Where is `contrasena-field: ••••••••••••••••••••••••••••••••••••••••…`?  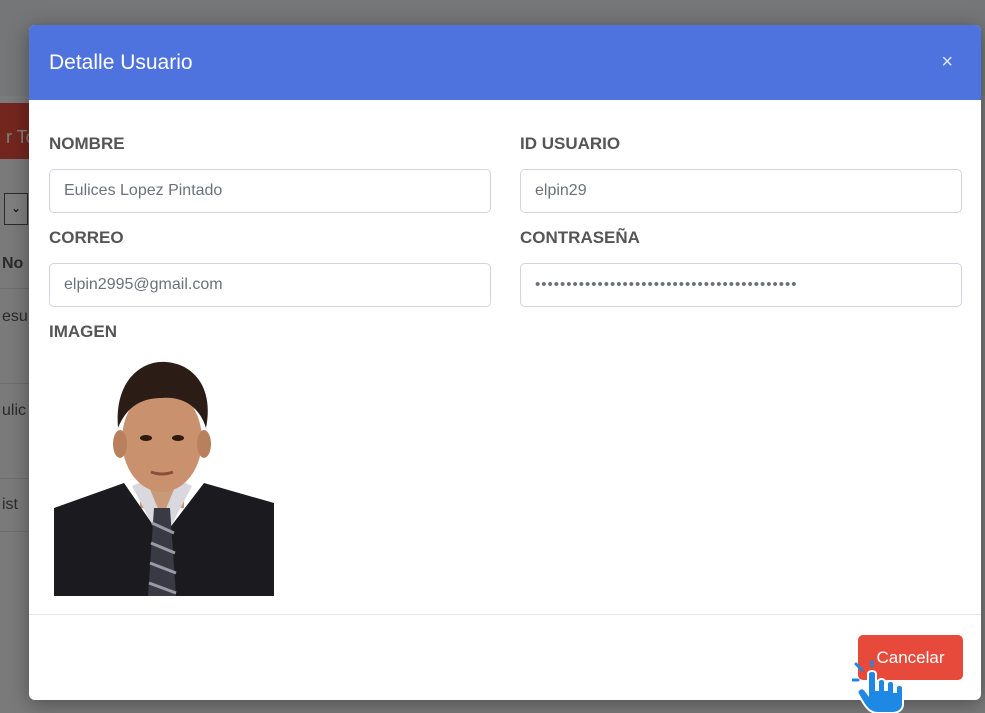 contrasena-field: ••••••••••••••••••••••••••••••••••••••••… is located at coordinates (741, 285).